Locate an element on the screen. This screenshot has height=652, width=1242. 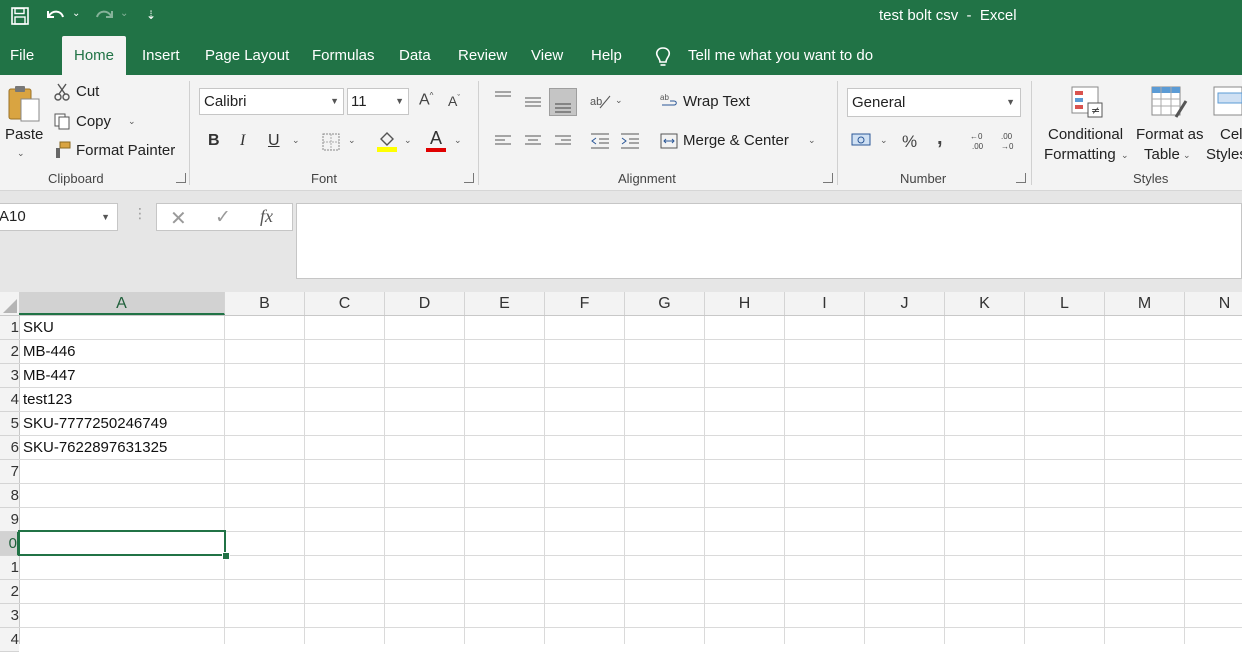
cell-a3: MB-447 is located at coordinates (49, 376).